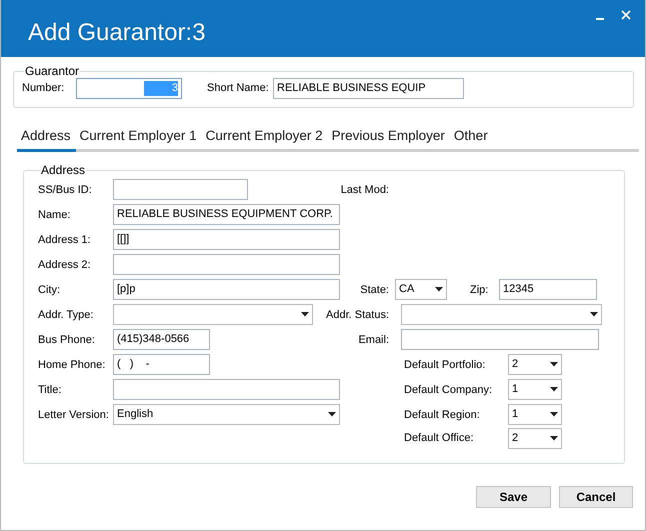 Image resolution: width=646 pixels, height=531 pixels. I want to click on input-field: [p]p, so click(226, 289).